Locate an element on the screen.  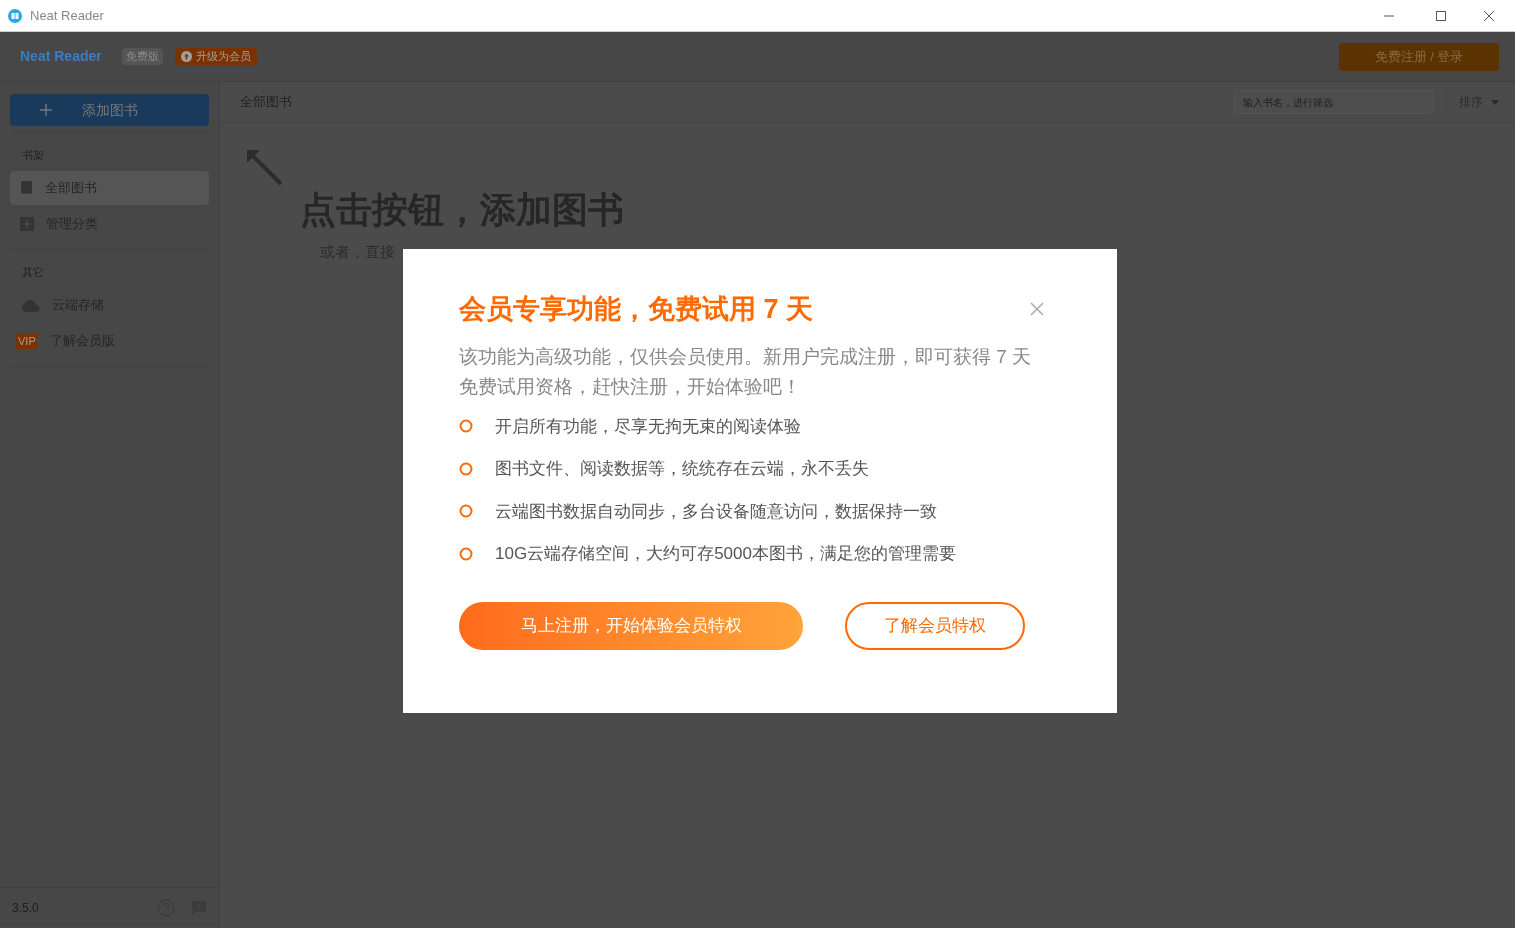
caret-icon is located at coordinates (1495, 102).